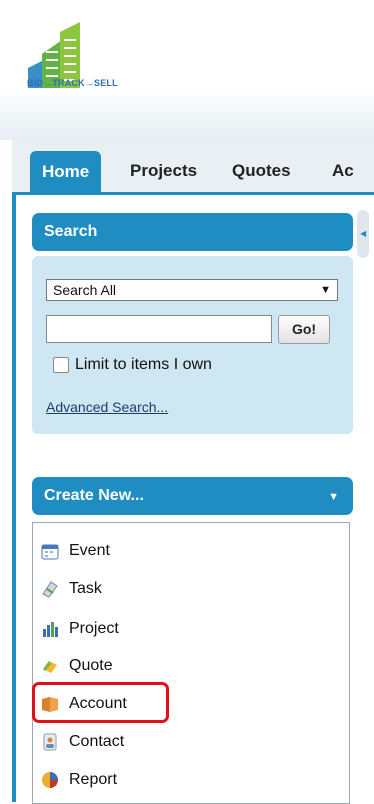 The width and height of the screenshot is (374, 804). What do you see at coordinates (71, 231) in the screenshot?
I see `search-panel-title: Search` at bounding box center [71, 231].